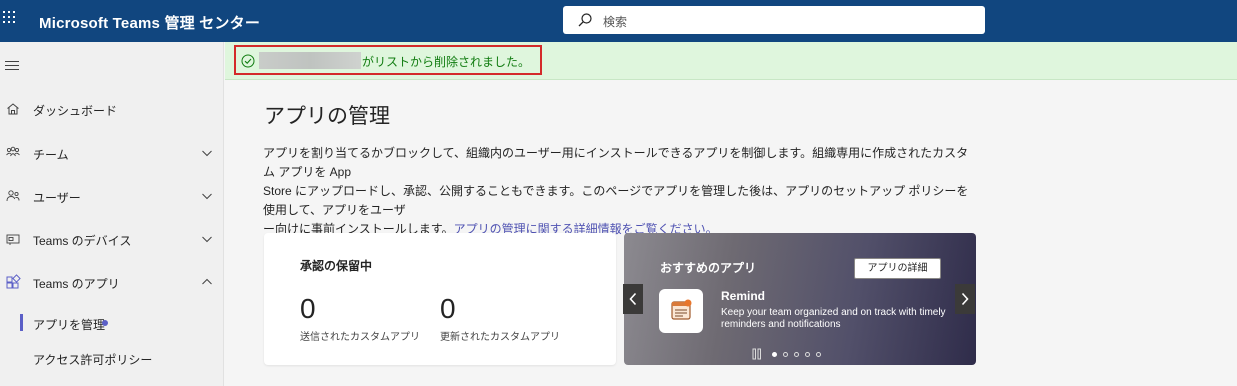 Image resolution: width=1237 pixels, height=386 pixels. Describe the element at coordinates (76, 284) in the screenshot. I see `sidebar-item-label: Teams のアプリ` at that location.